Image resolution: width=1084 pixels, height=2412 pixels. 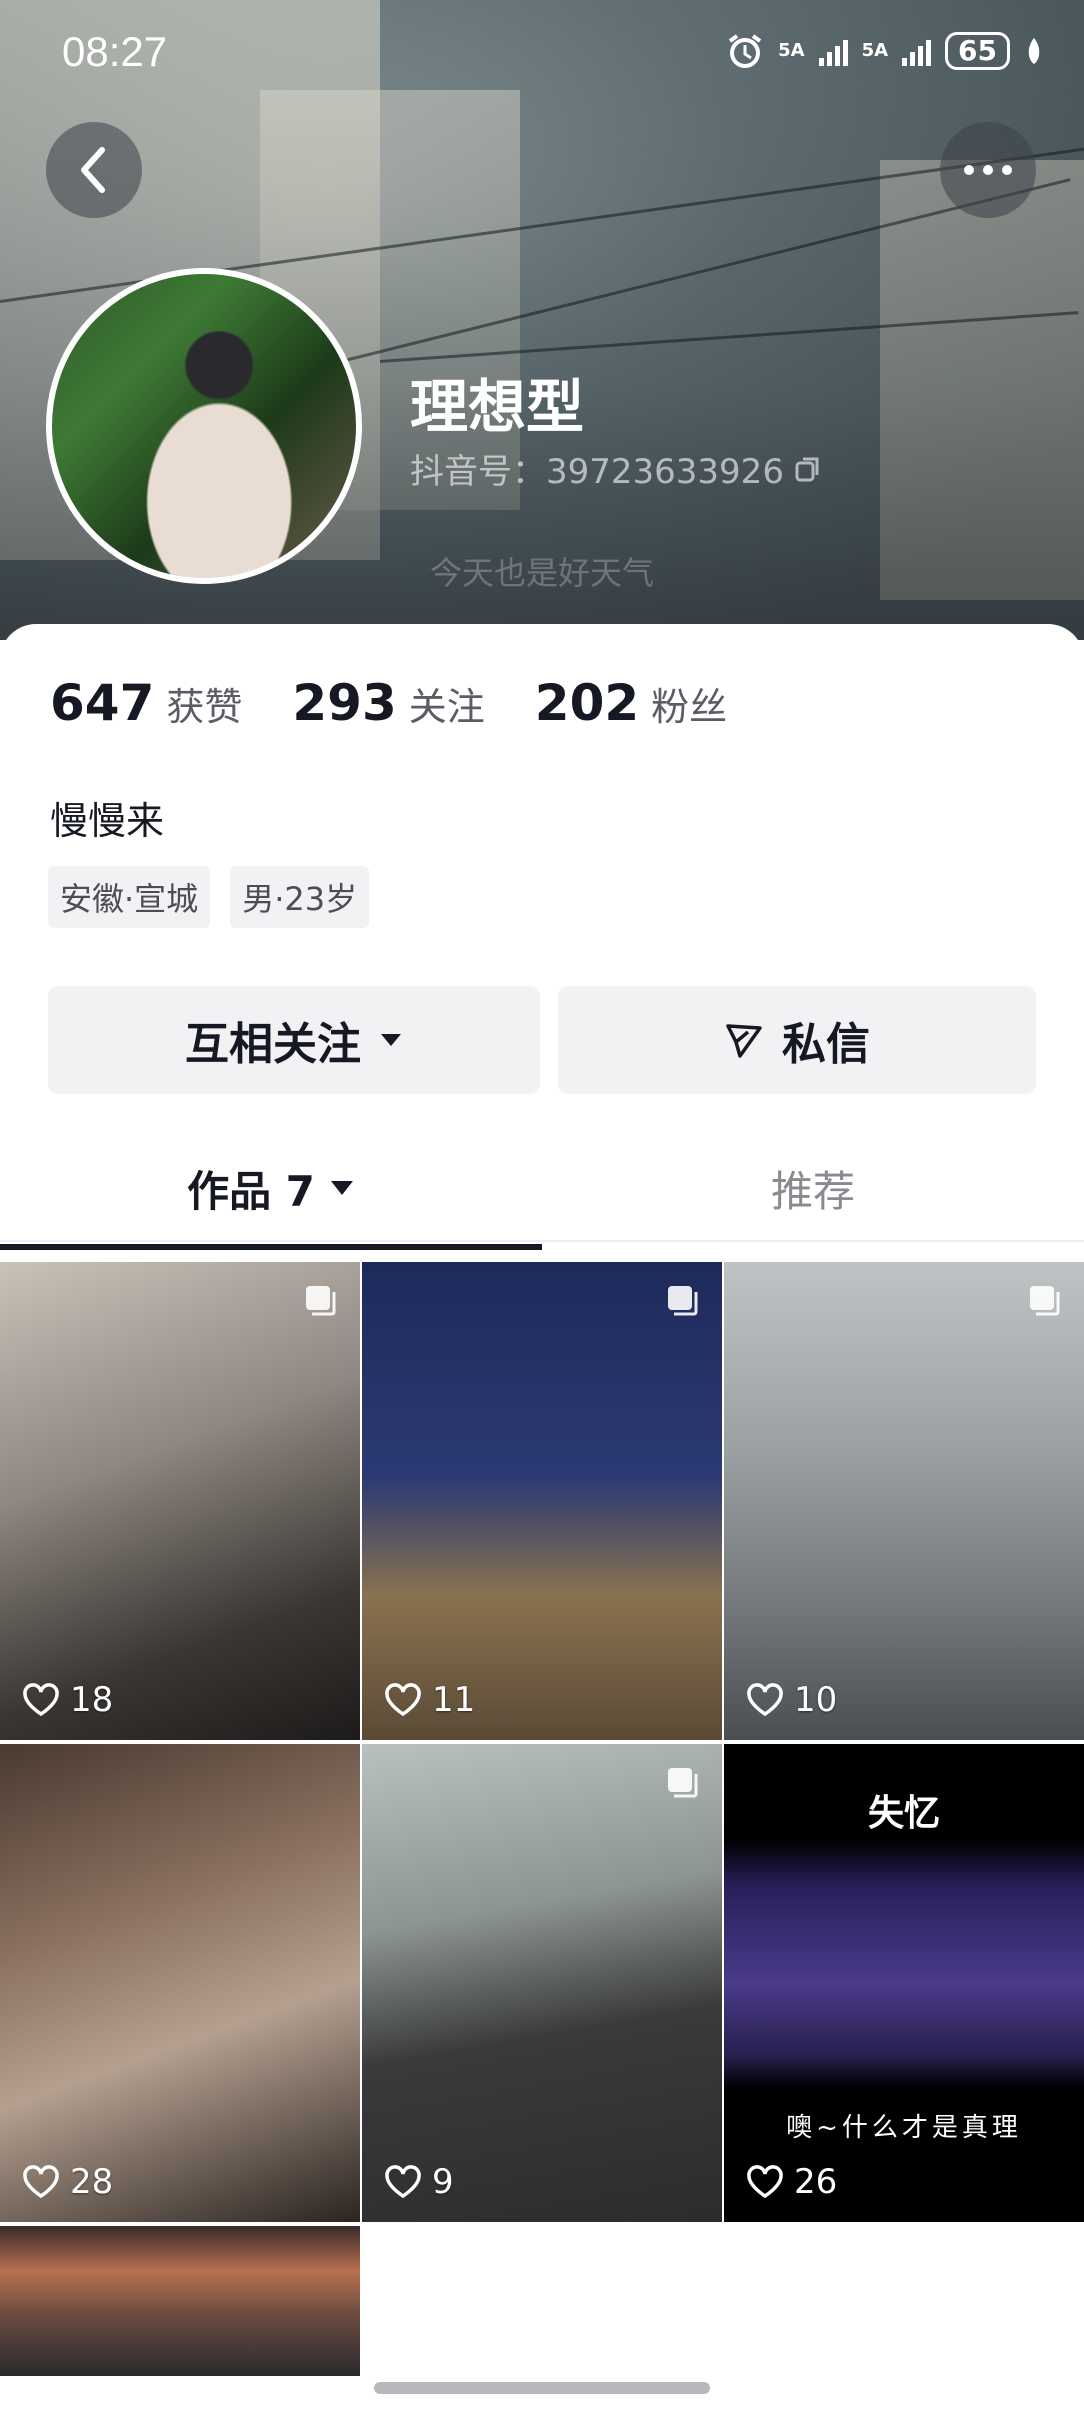 I want to click on gender-age-tag: 男·23岁, so click(x=300, y=897).